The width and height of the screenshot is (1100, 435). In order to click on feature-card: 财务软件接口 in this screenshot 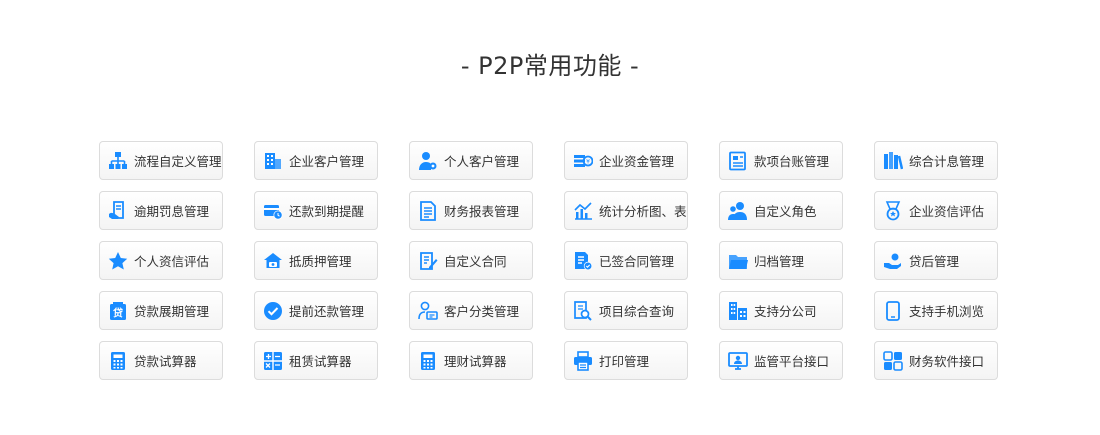, I will do `click(936, 360)`.